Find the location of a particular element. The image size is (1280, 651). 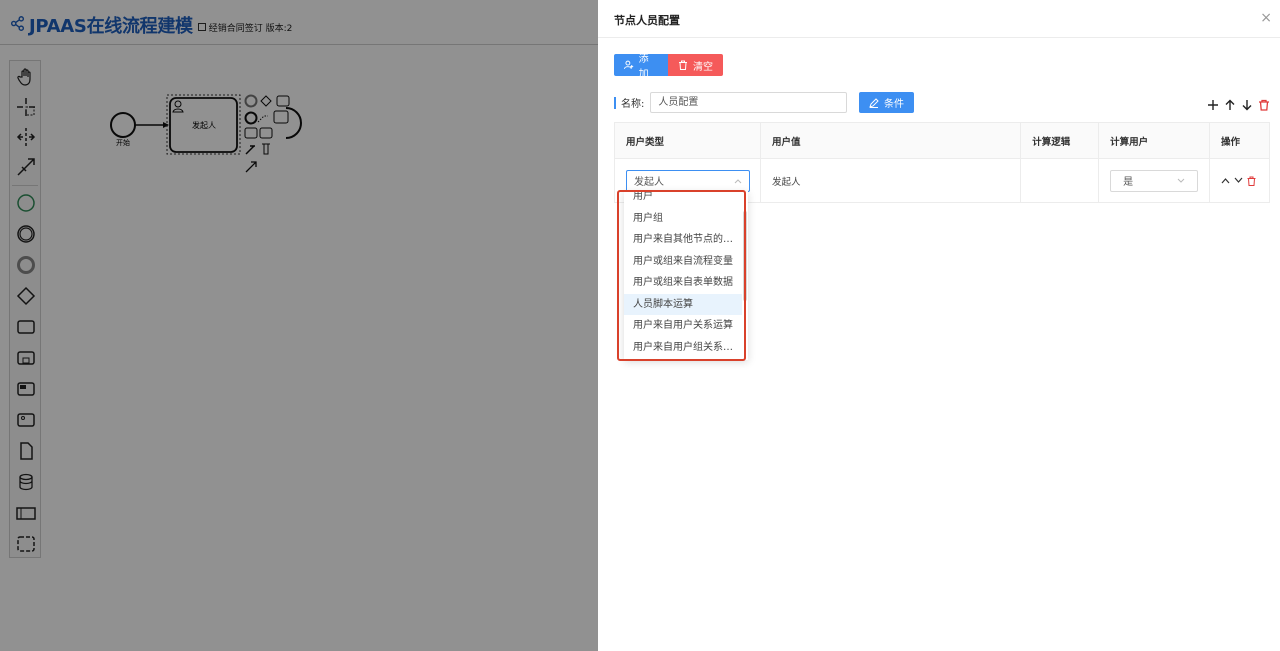

row-delete-icon is located at coordinates (1251, 181).